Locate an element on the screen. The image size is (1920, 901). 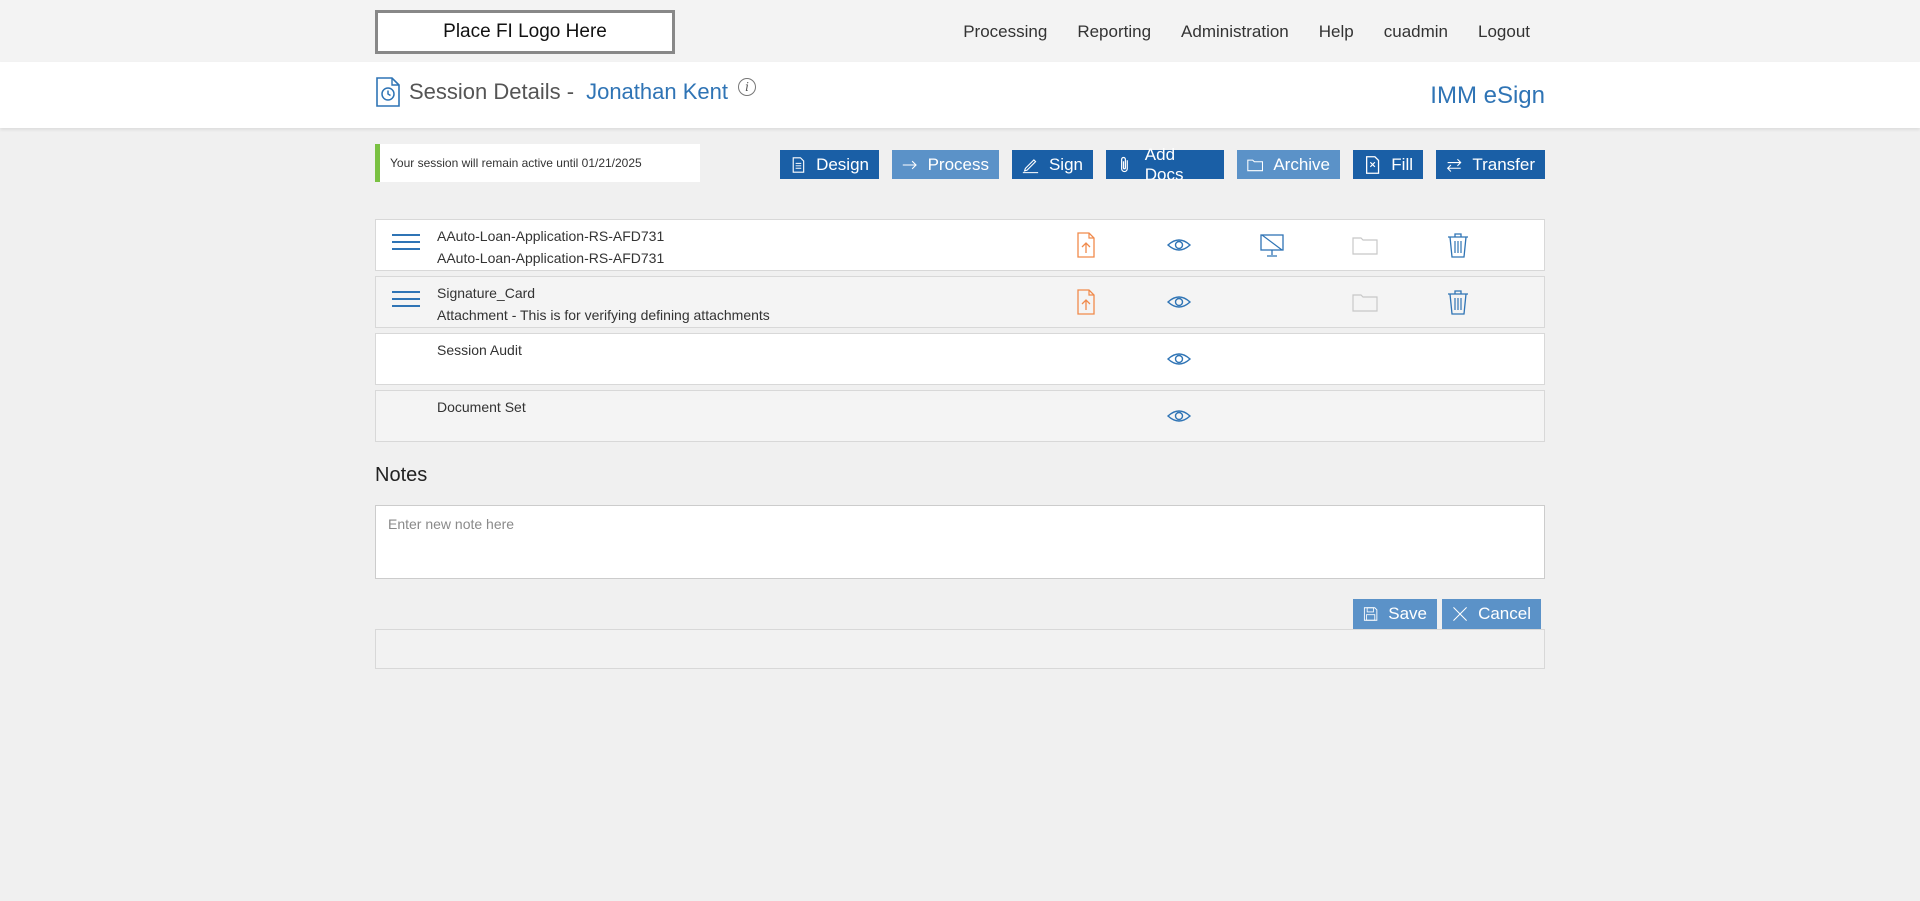
design-button: Design is located at coordinates (829, 164).